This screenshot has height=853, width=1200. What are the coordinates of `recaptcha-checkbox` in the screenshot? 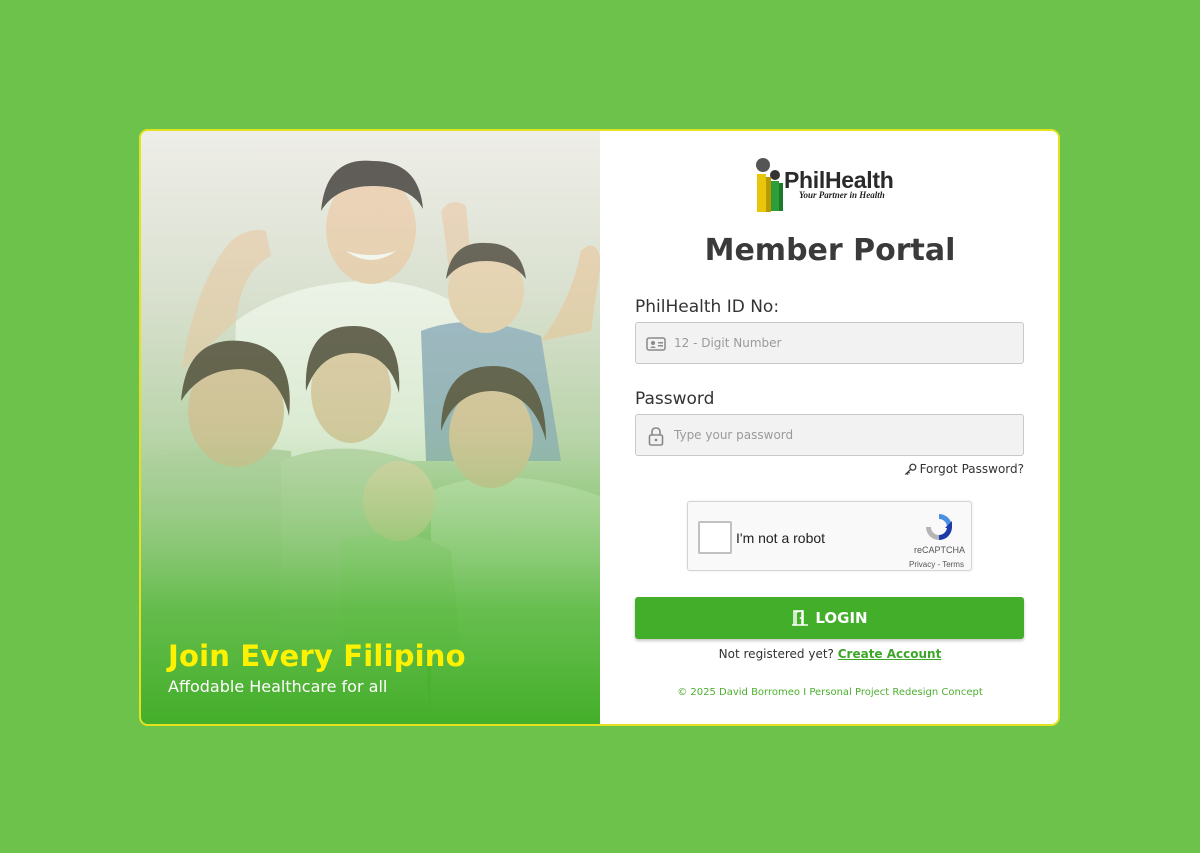 It's located at (715, 537).